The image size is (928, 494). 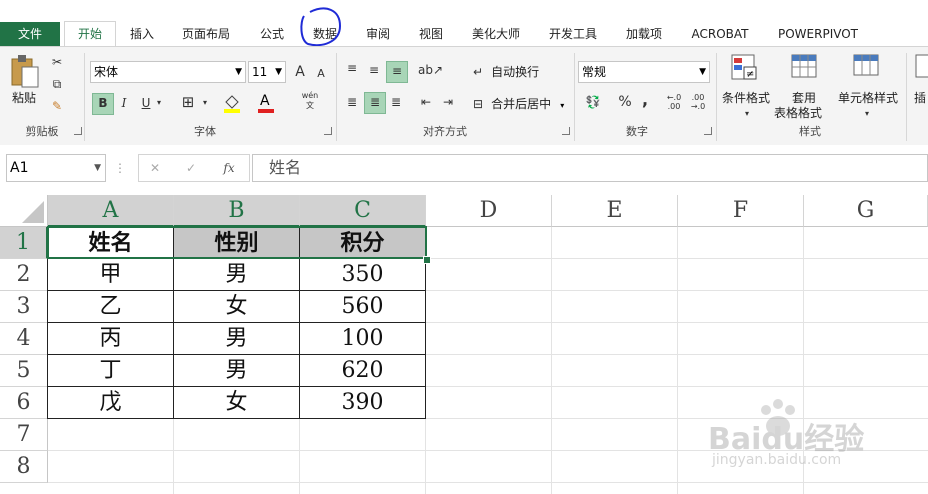 What do you see at coordinates (496, 34) in the screenshot?
I see `tab-meihua: 美化大师` at bounding box center [496, 34].